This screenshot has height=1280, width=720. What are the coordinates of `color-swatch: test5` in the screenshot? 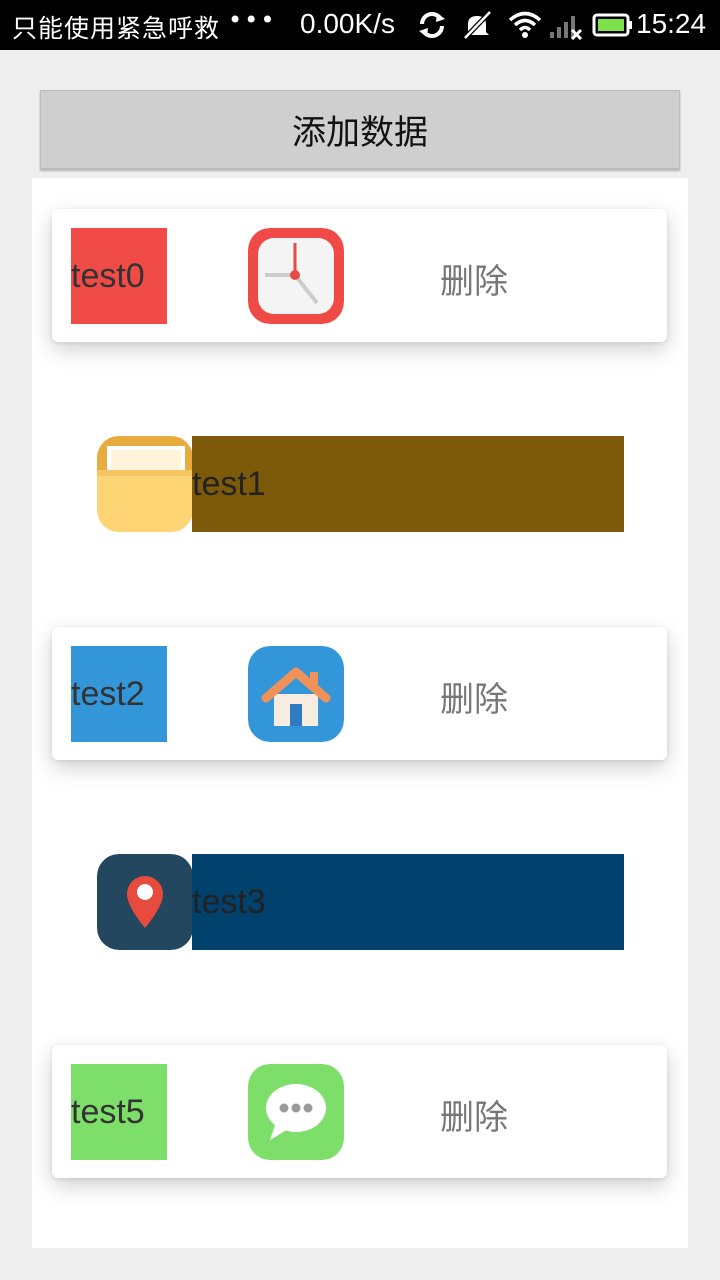 It's located at (119, 1112).